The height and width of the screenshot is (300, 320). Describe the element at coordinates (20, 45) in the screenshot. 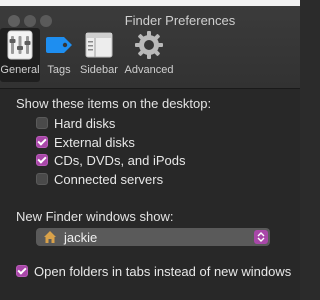

I see `general-icon` at that location.